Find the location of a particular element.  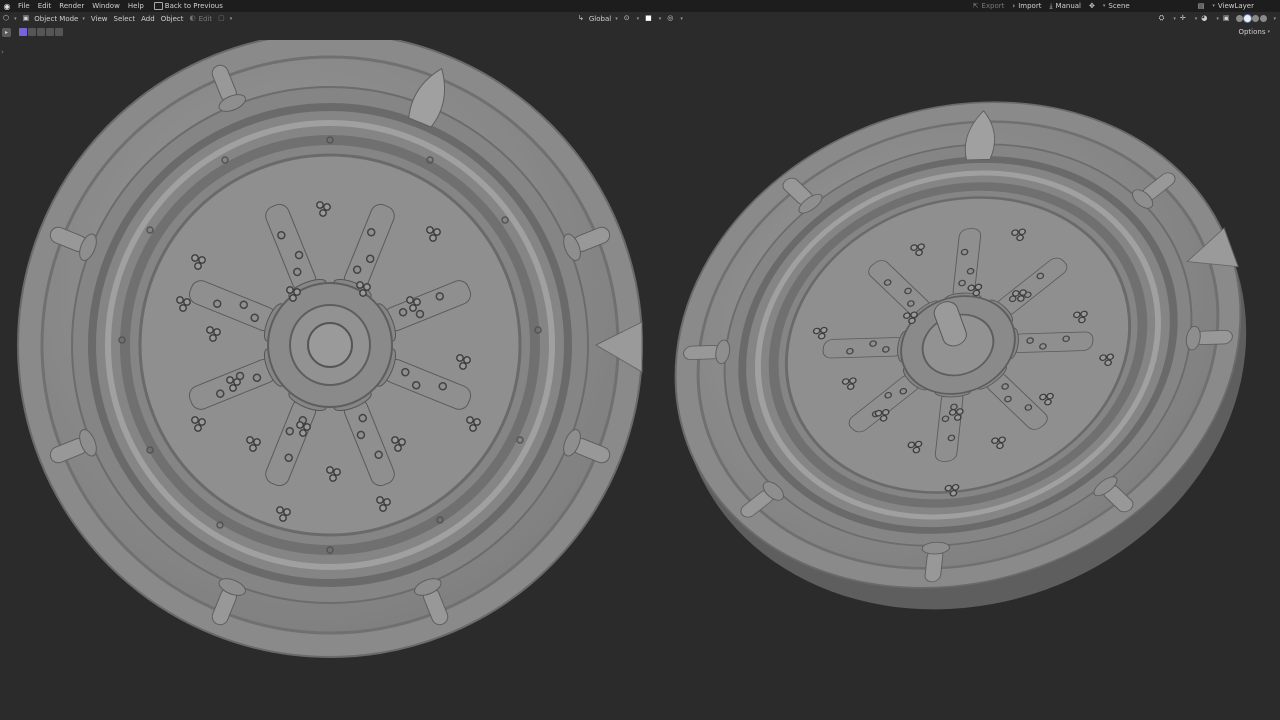

menu-file: File is located at coordinates (24, 6).